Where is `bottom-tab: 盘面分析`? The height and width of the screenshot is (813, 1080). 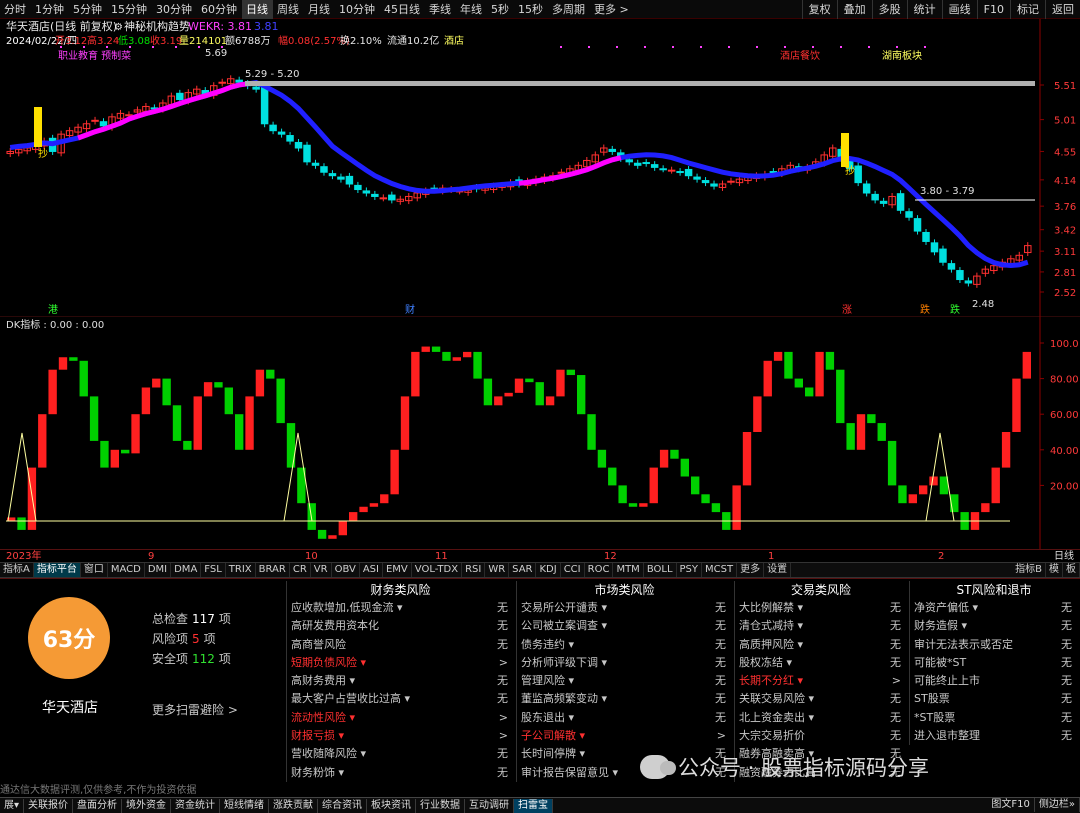 bottom-tab: 盘面分析 is located at coordinates (98, 805).